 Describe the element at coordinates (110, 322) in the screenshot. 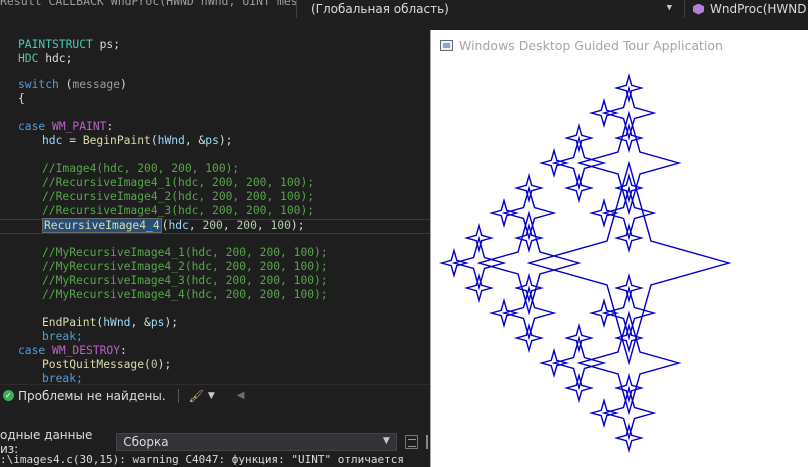

I see `code-line: EndPaint(hWnd, &ps);` at that location.